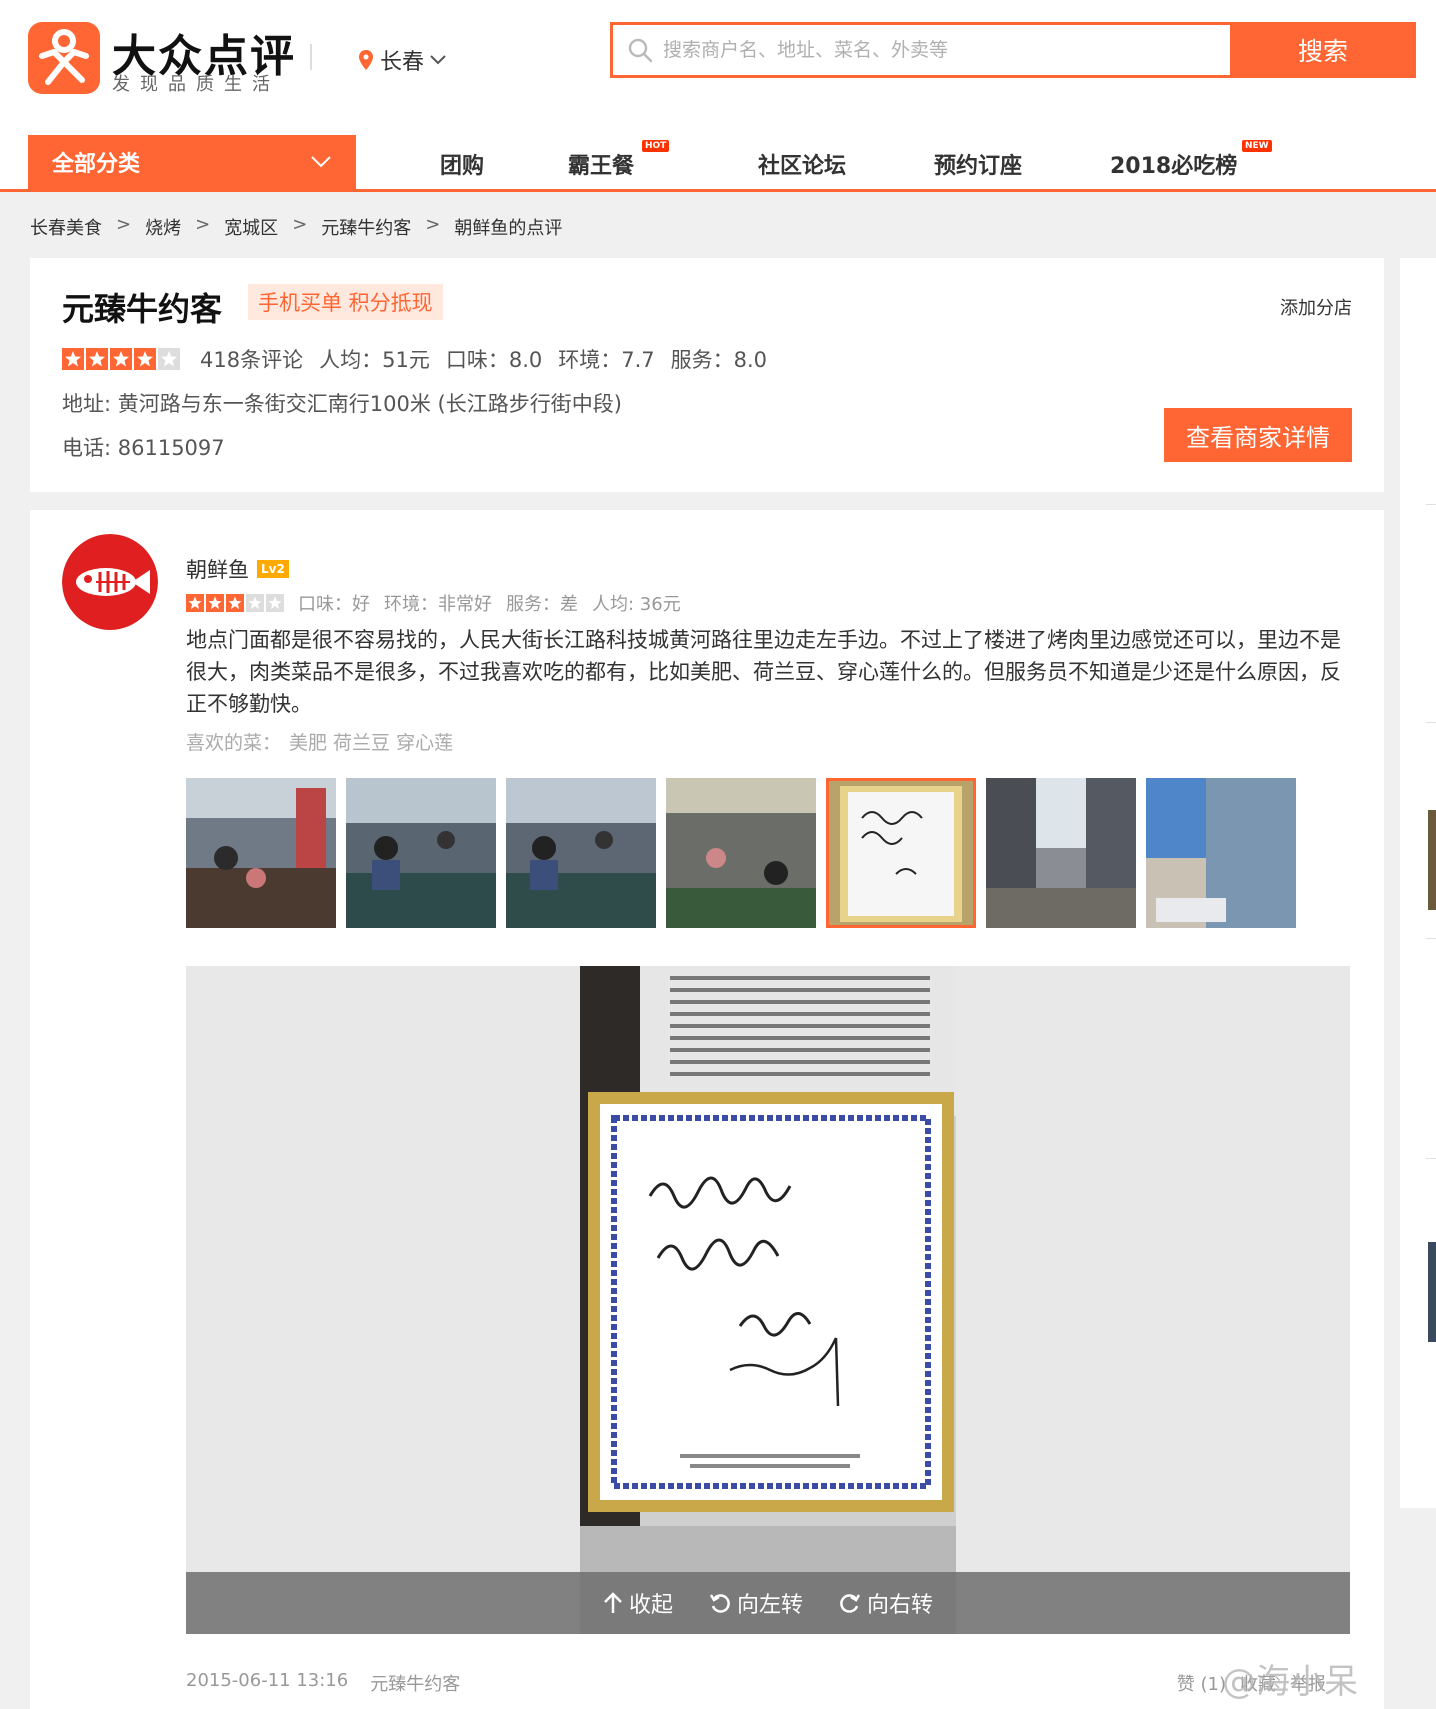 The width and height of the screenshot is (1436, 1709). What do you see at coordinates (64, 58) in the screenshot?
I see `dianping-logo-icon` at bounding box center [64, 58].